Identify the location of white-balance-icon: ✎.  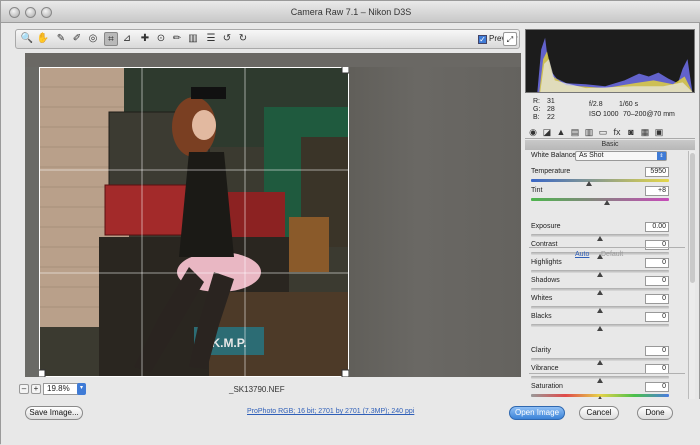
(61, 39).